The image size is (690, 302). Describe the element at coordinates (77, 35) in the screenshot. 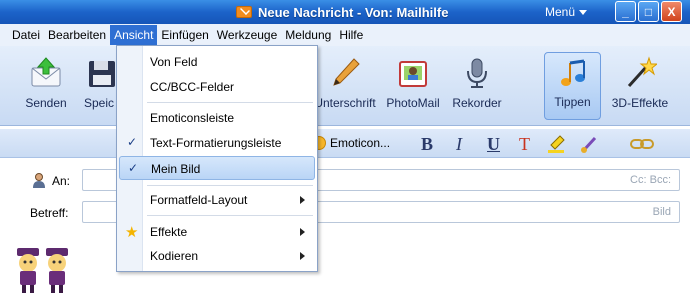

I see `menu-bearbeiten: Bearbeiten` at that location.